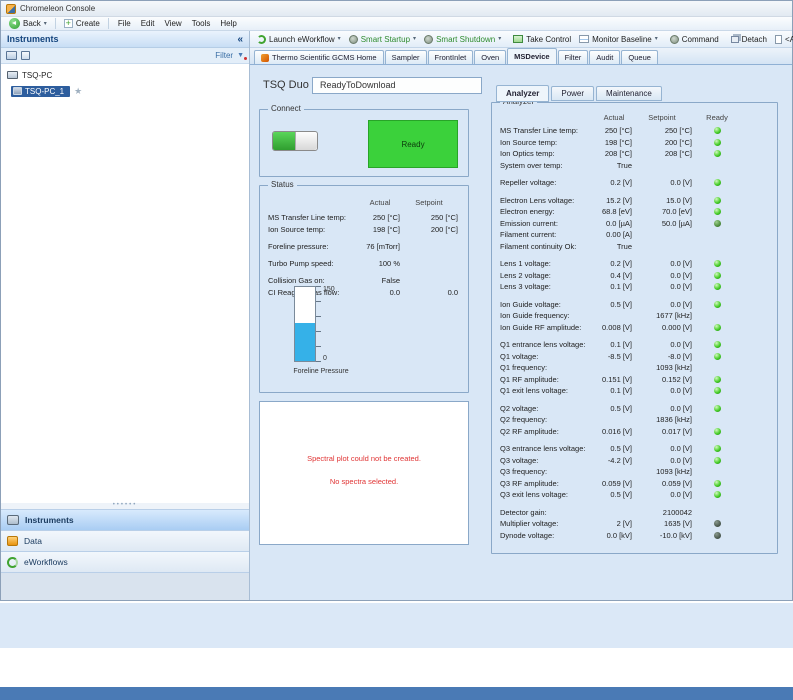 The height and width of the screenshot is (700, 793). What do you see at coordinates (490, 57) in the screenshot?
I see `device-tab: Oven` at bounding box center [490, 57].